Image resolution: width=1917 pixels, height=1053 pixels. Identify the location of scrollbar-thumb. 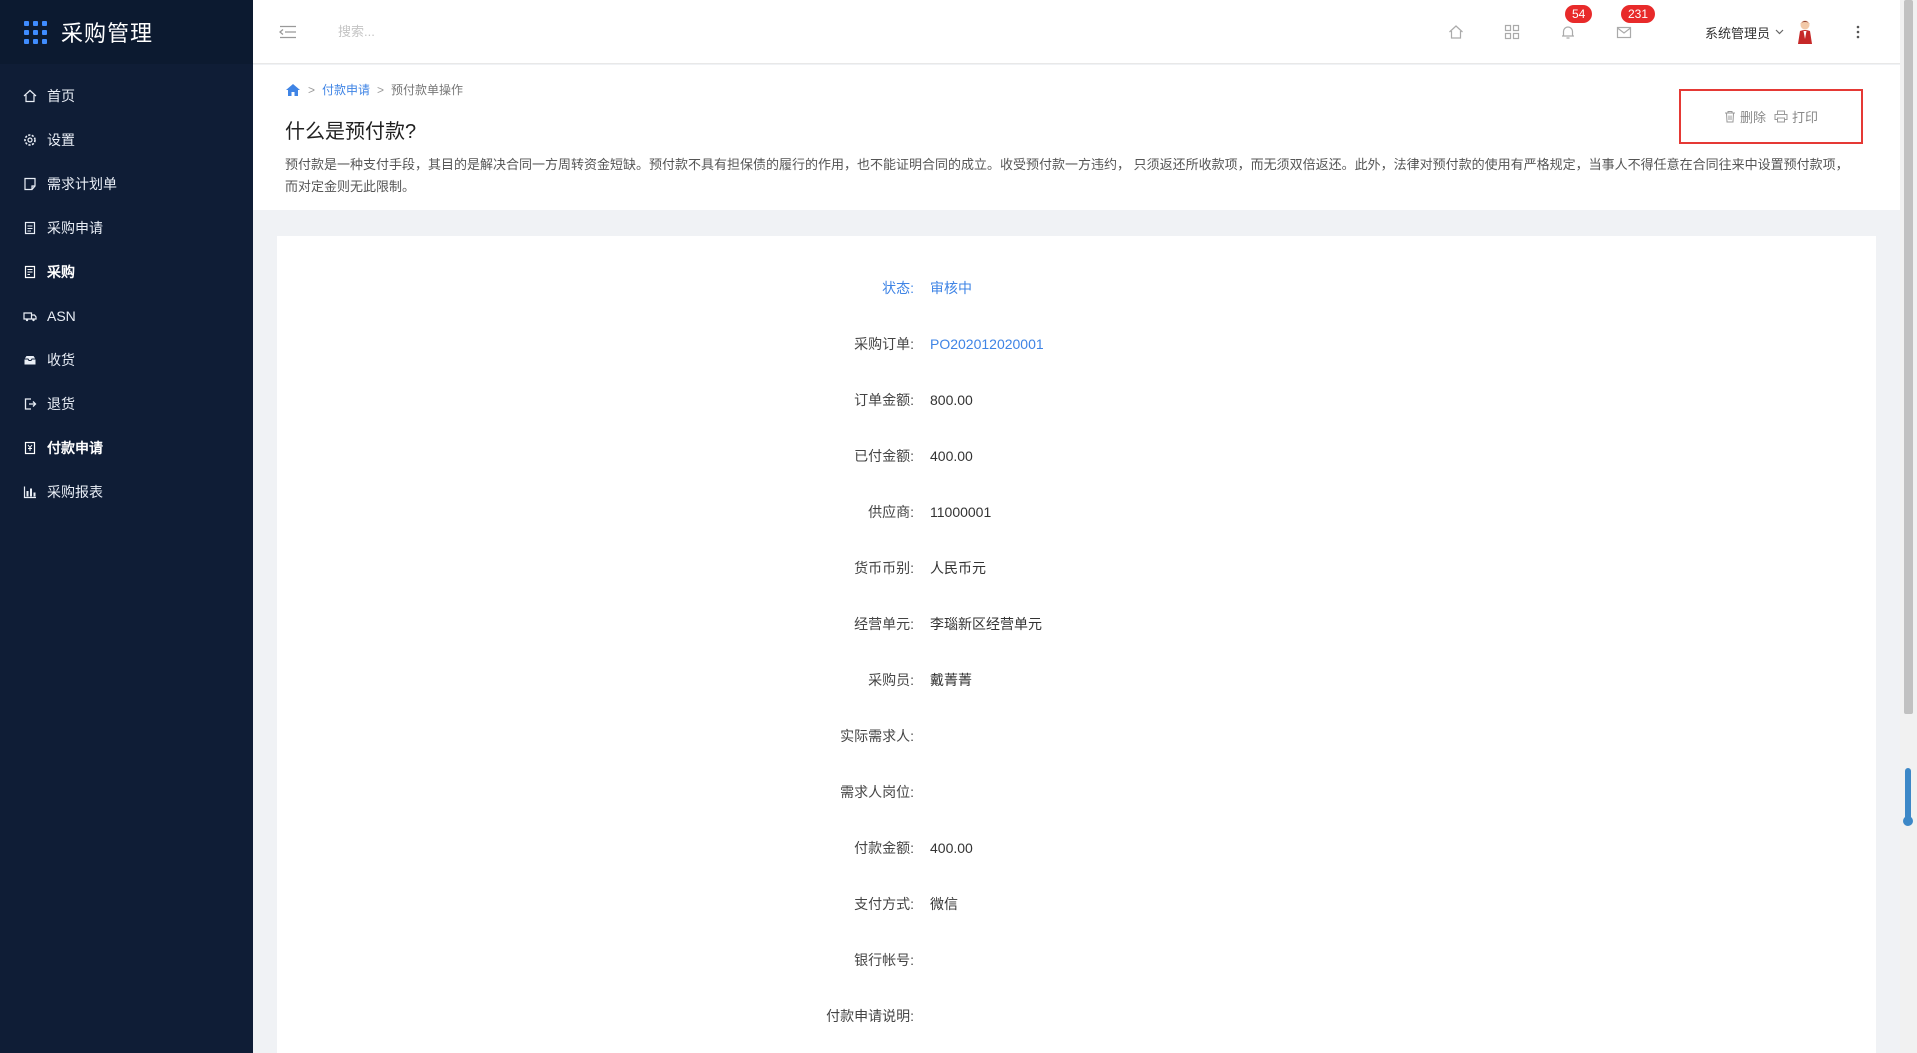
(1908, 357).